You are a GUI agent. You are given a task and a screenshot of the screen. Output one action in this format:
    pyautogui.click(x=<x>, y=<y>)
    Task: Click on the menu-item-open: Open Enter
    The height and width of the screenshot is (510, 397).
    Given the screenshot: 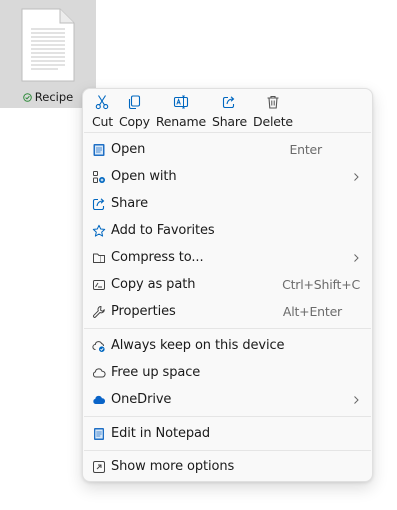 What is the action you would take?
    pyautogui.click(x=227, y=149)
    